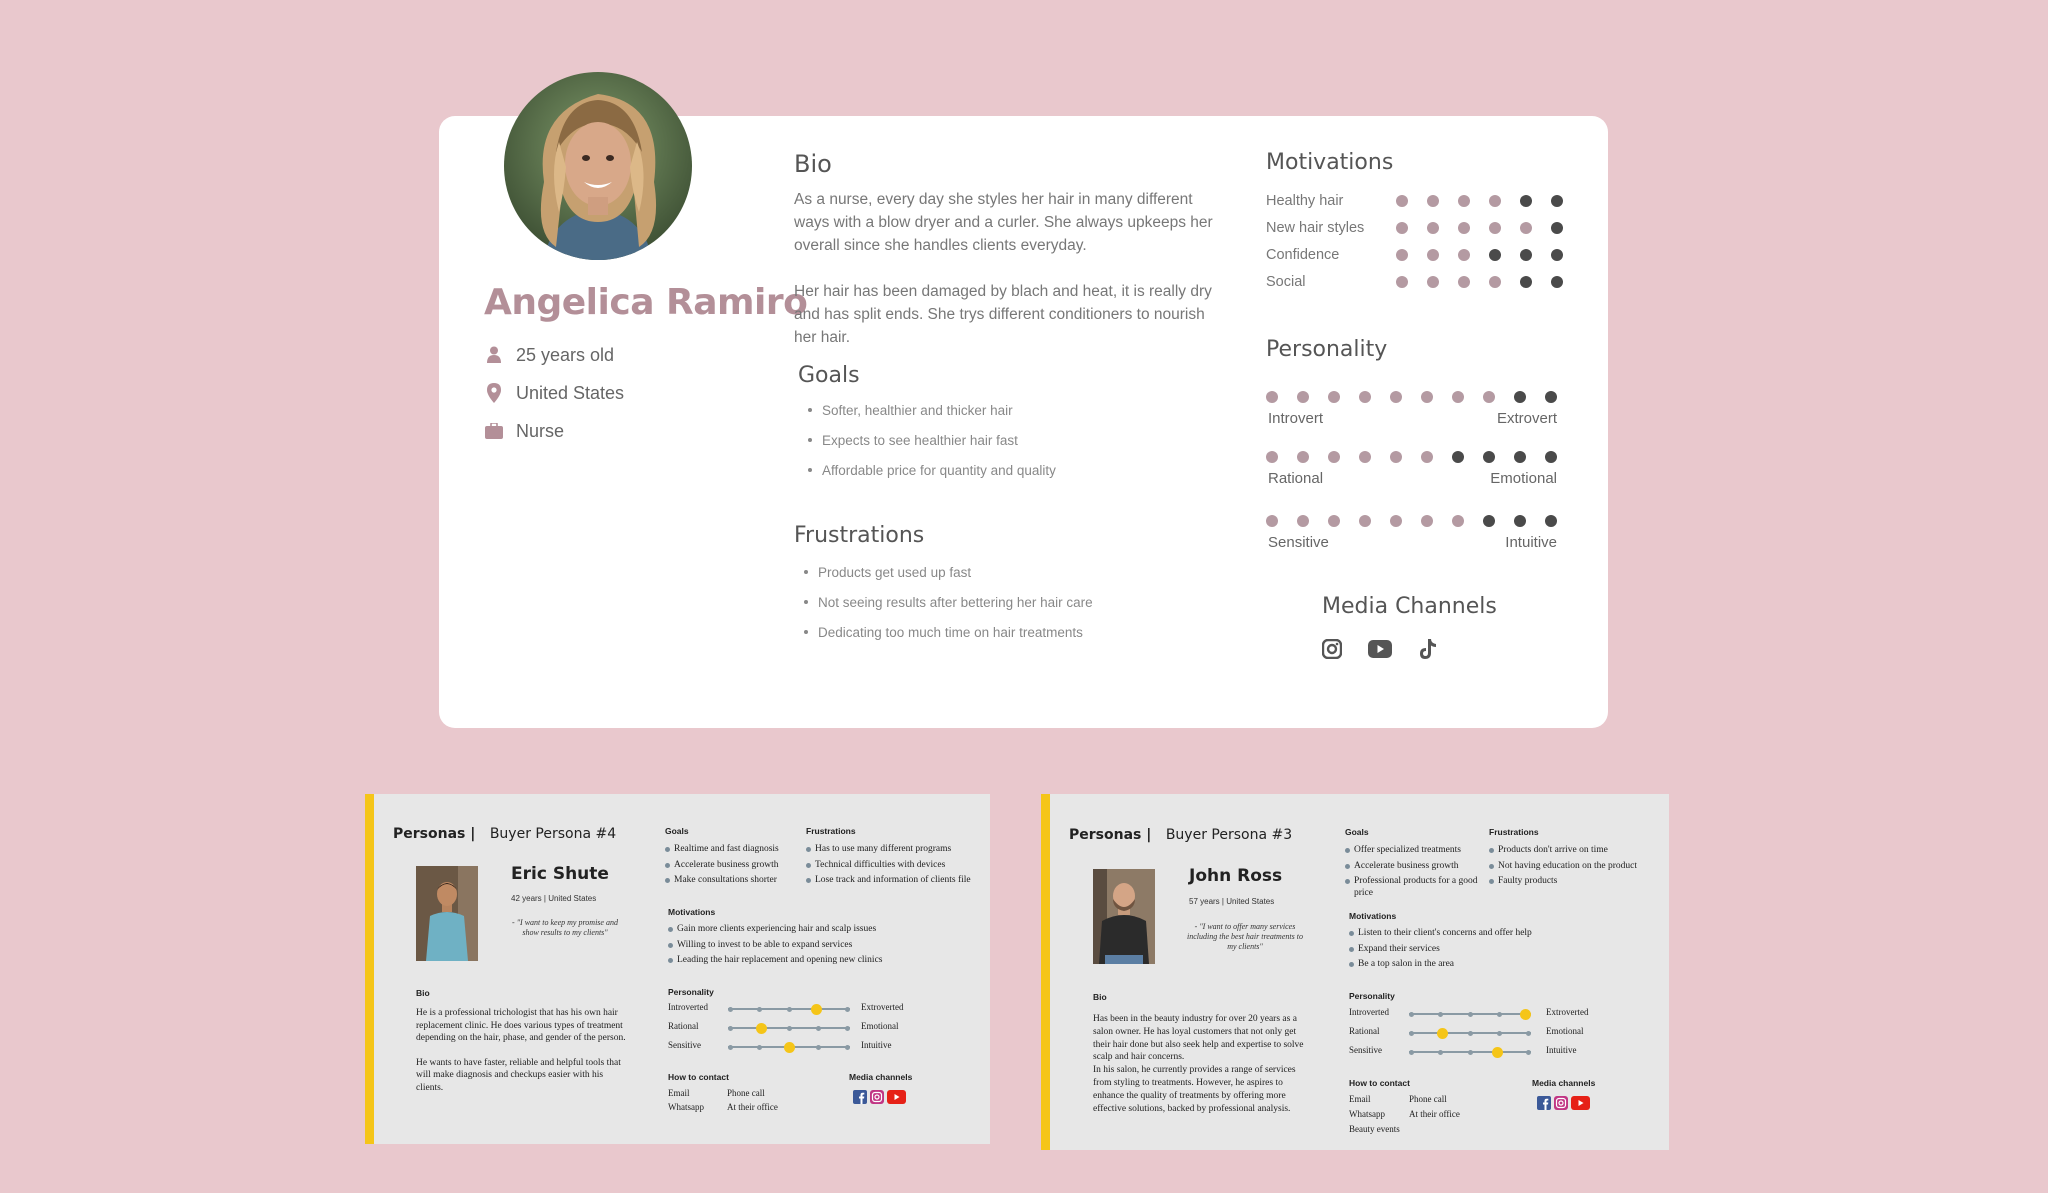 The height and width of the screenshot is (1193, 2048). What do you see at coordinates (1411, 521) in the screenshot?
I see `personality-dots` at bounding box center [1411, 521].